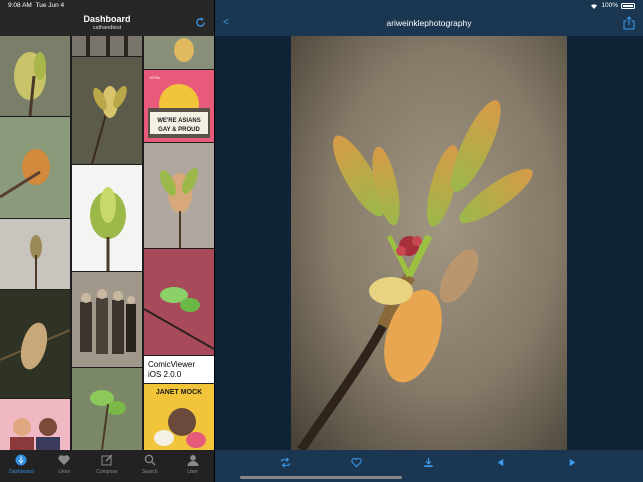  What do you see at coordinates (107, 472) in the screenshot?
I see `tab-label: Compose` at bounding box center [107, 472].